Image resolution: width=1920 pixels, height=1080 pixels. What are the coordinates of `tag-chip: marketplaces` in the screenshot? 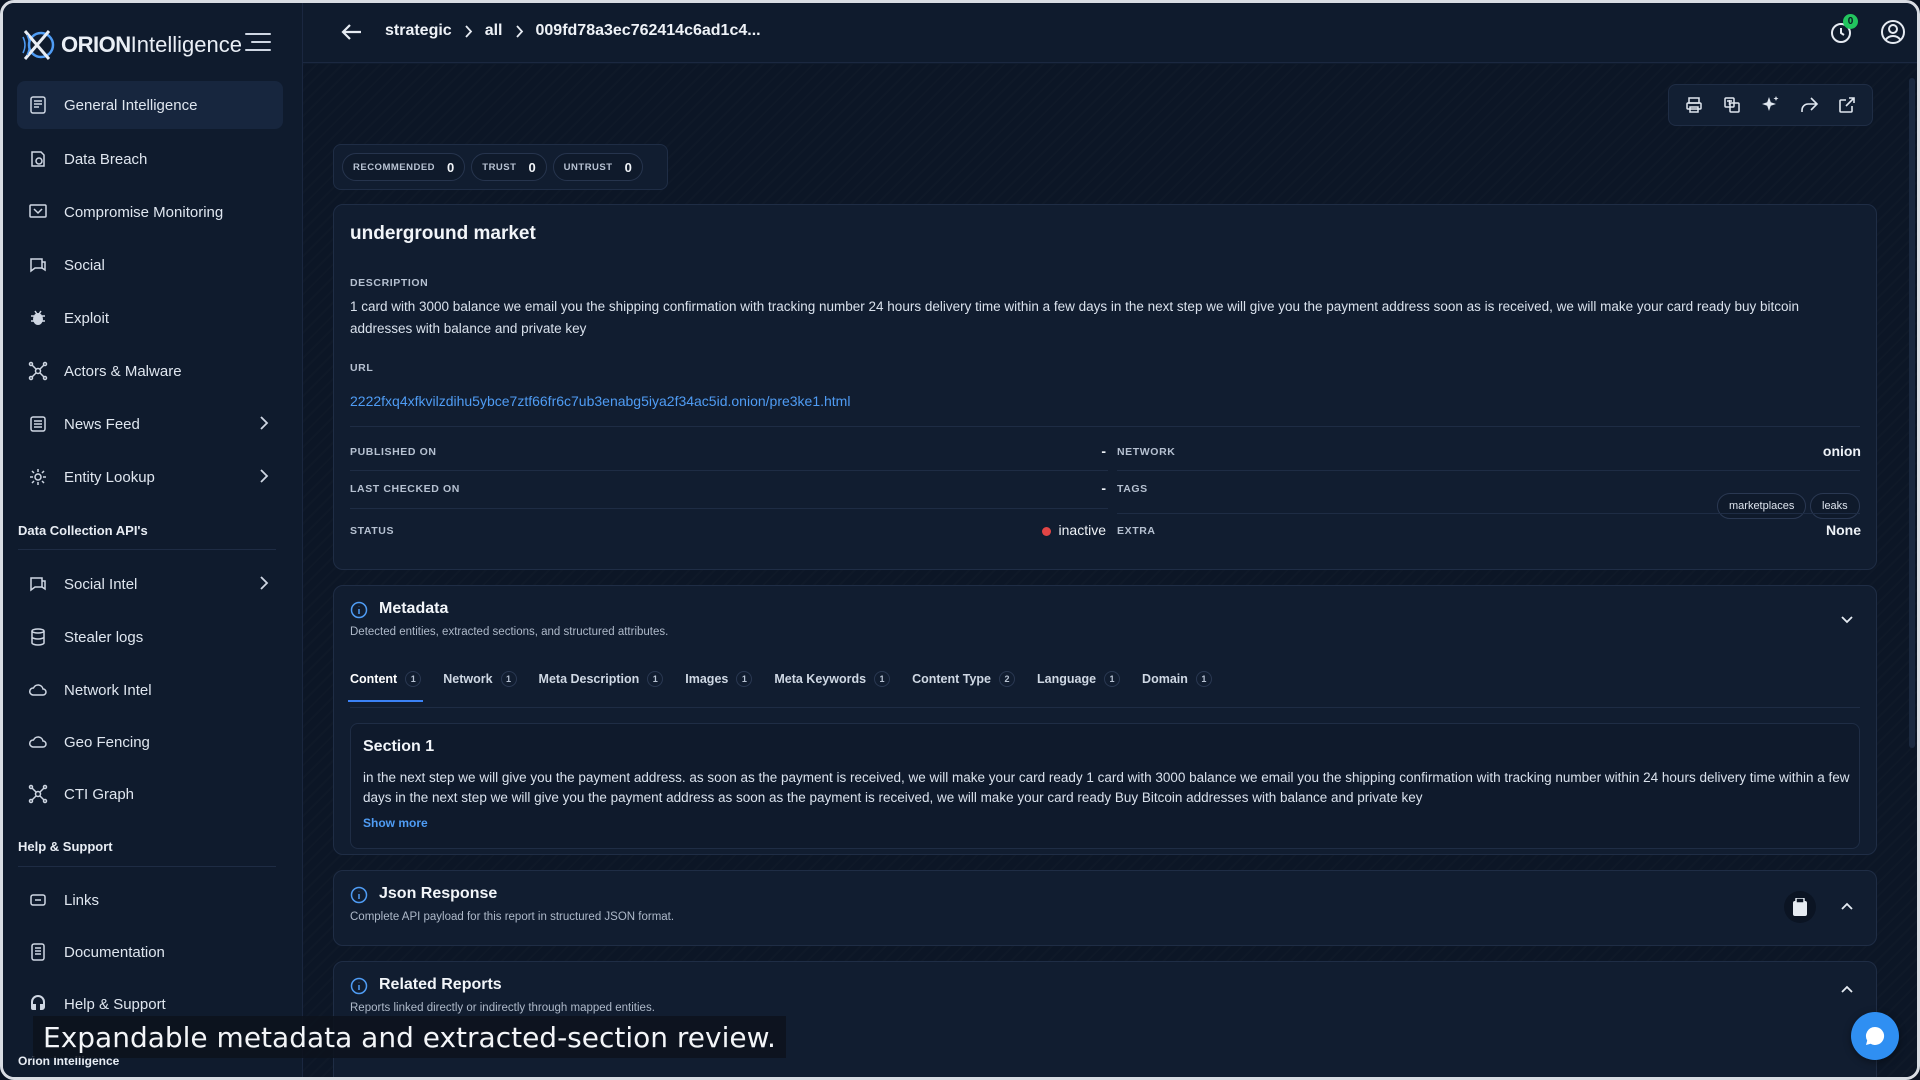 It's located at (1762, 506).